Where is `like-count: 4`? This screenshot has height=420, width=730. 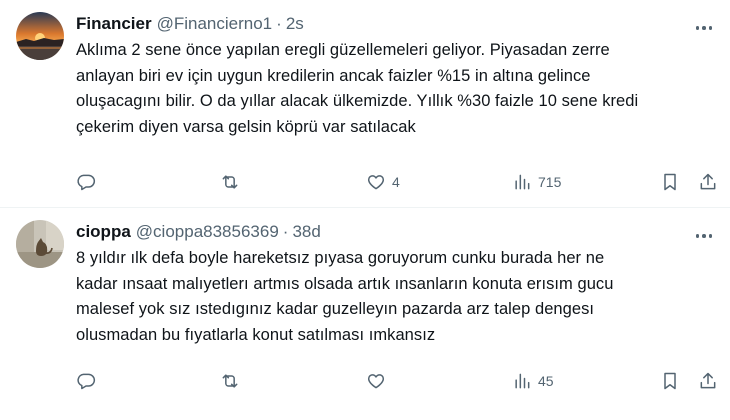 like-count: 4 is located at coordinates (396, 182).